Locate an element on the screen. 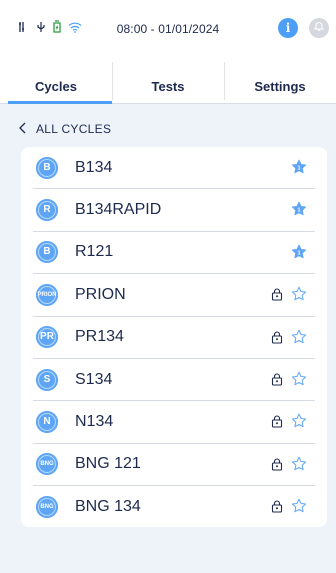  info-button: i is located at coordinates (288, 28).